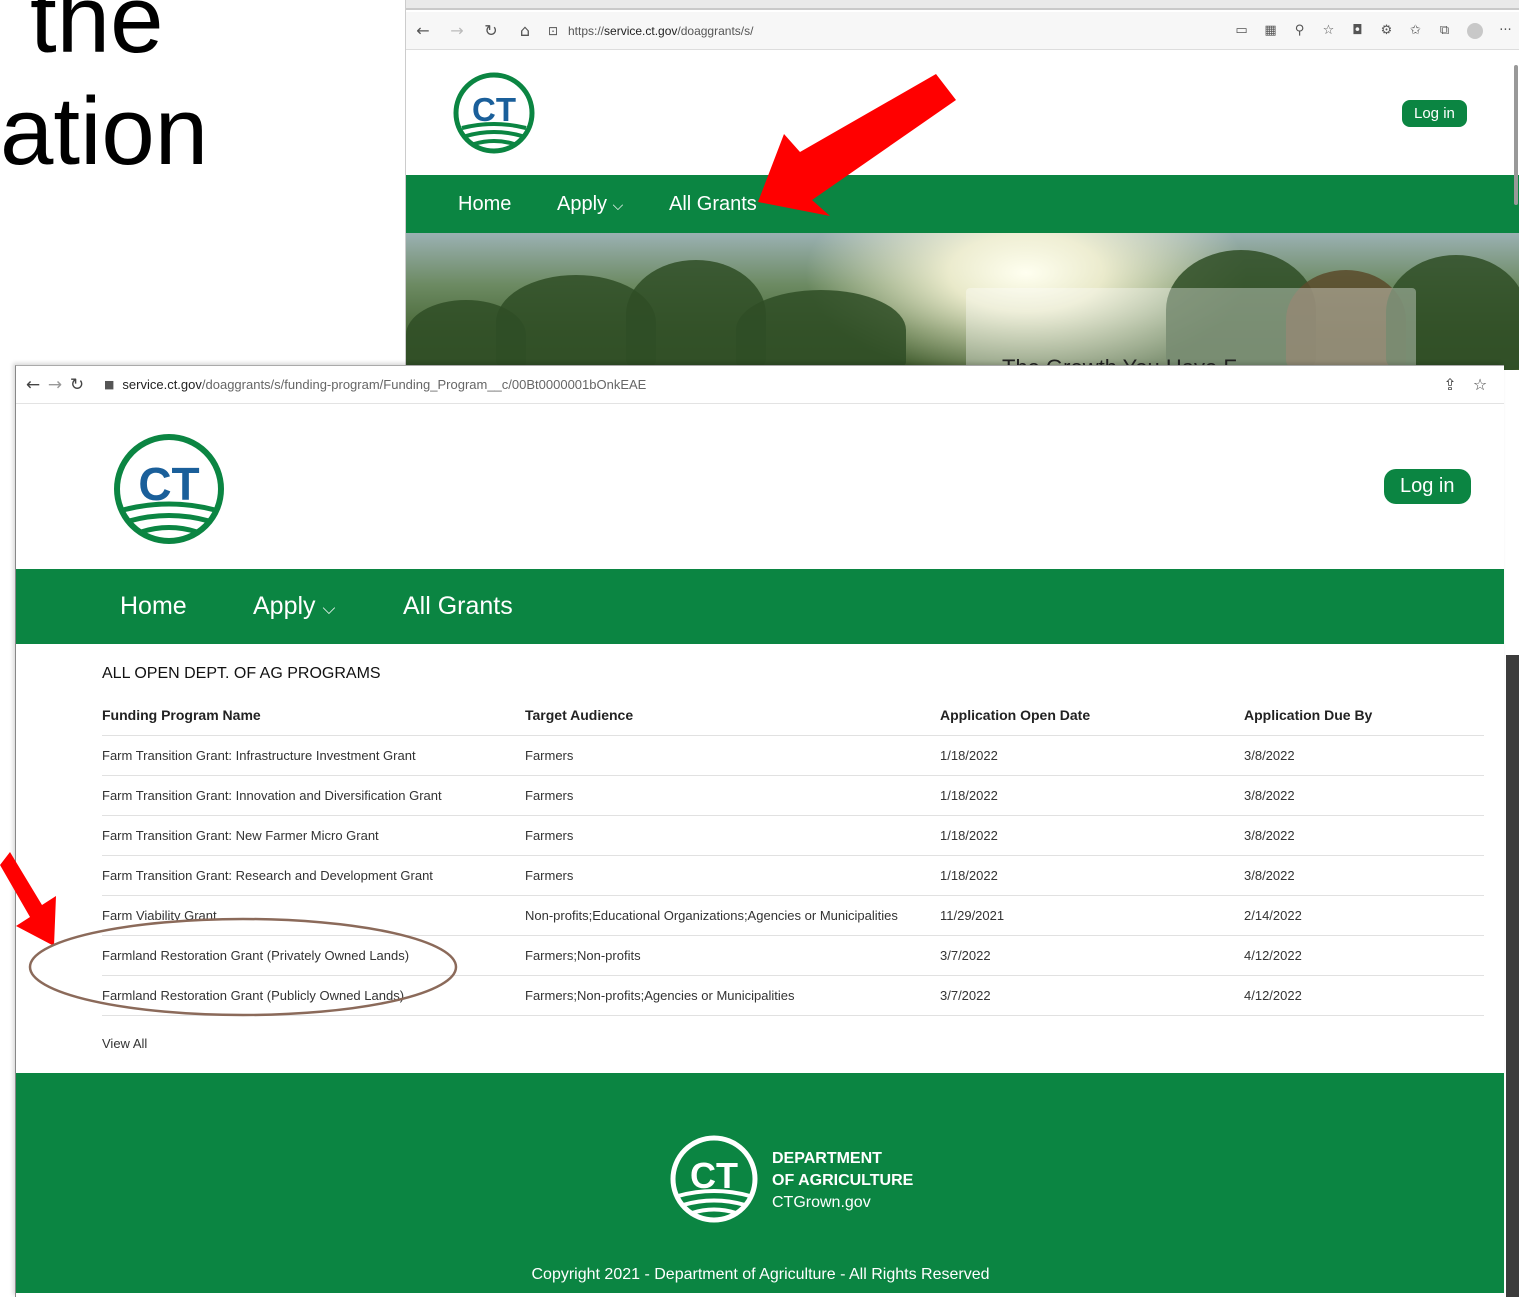  What do you see at coordinates (1328, 30) in the screenshot?
I see `favorite-add-icon: ☆` at bounding box center [1328, 30].